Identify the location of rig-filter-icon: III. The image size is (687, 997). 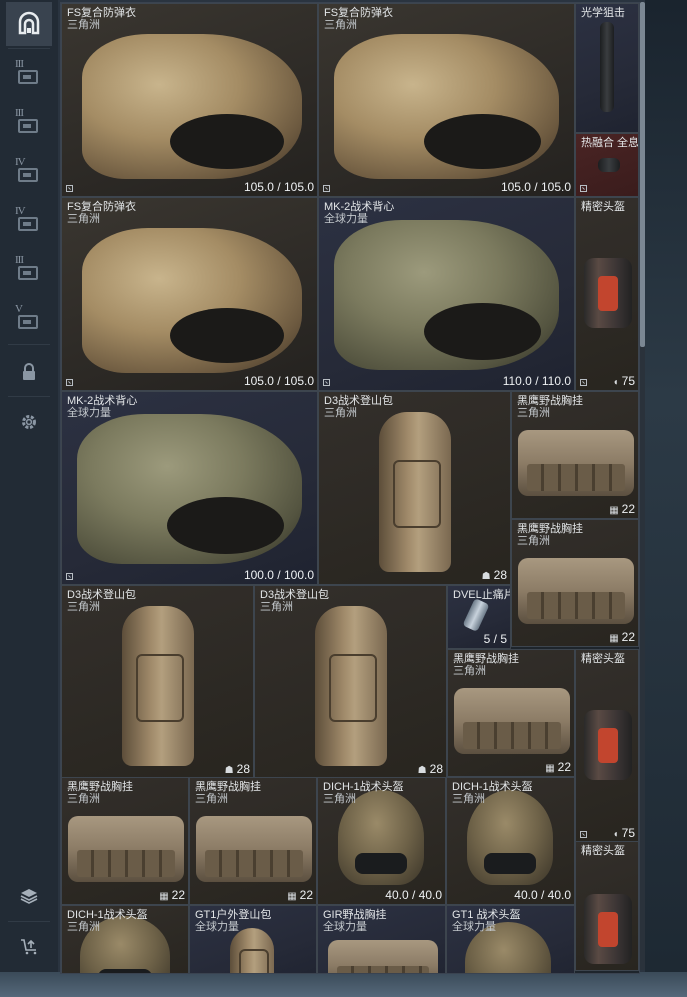
(29, 268).